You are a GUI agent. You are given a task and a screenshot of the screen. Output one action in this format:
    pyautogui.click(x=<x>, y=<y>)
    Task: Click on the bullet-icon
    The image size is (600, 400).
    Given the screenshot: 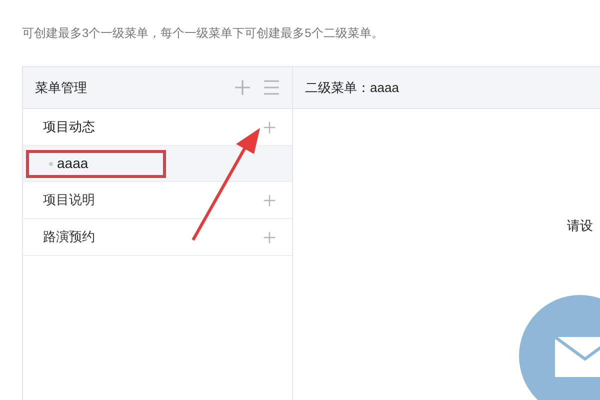 What is the action you would take?
    pyautogui.click(x=51, y=164)
    